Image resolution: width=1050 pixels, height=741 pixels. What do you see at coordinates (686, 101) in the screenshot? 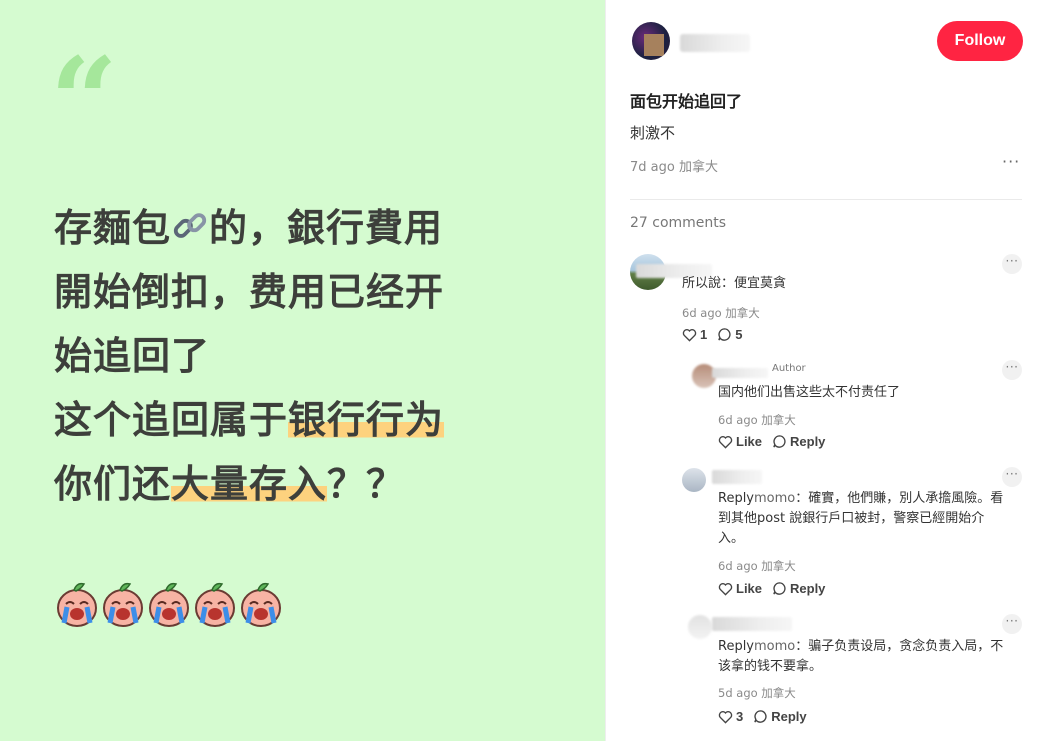
I see `post-title: 面包开始追回了` at bounding box center [686, 101].